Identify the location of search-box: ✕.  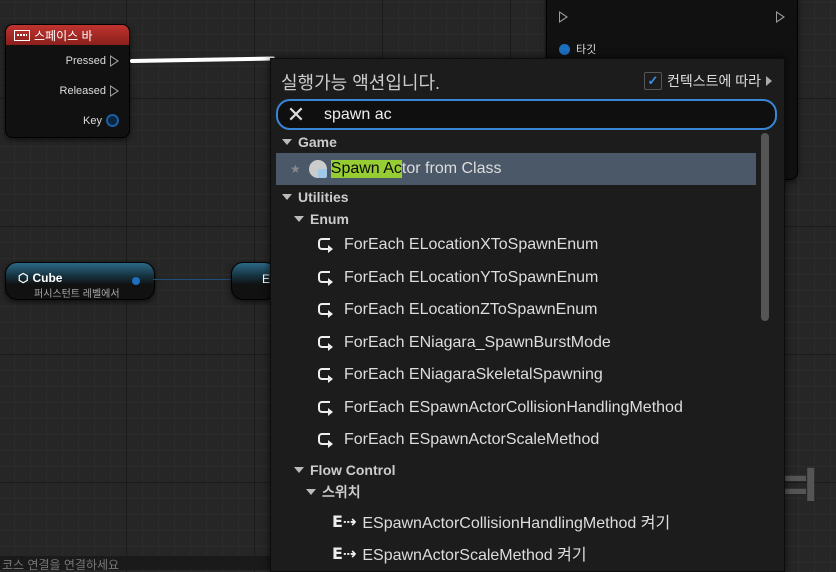
(526, 114).